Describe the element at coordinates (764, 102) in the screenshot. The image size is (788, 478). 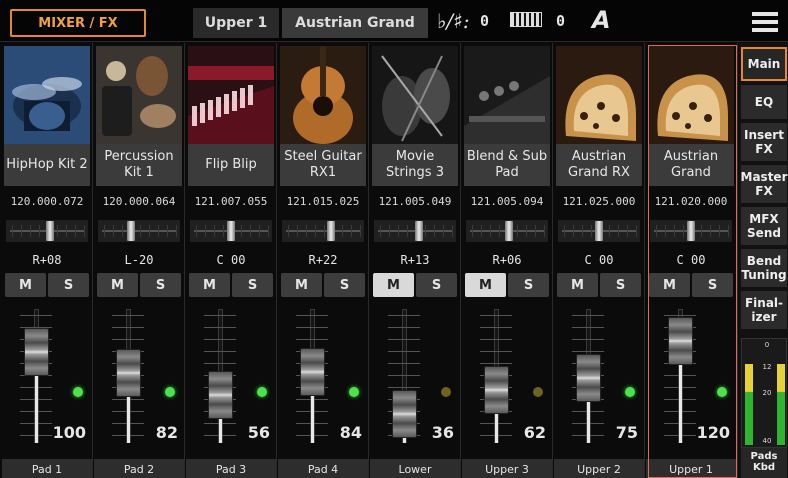
I see `tab-eq: EQ` at that location.